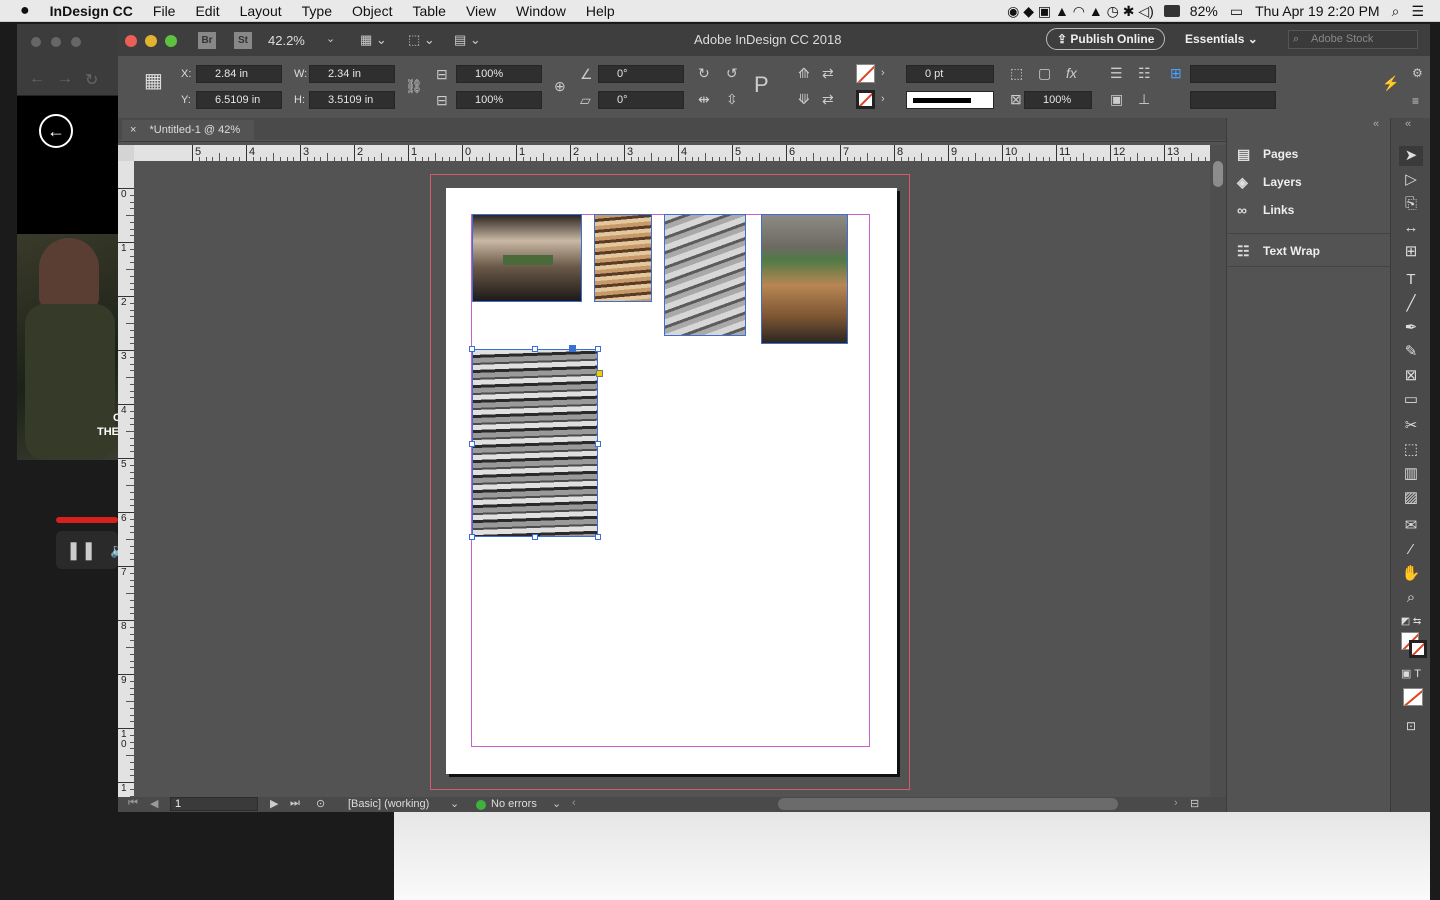 This screenshot has height=900, width=1440. What do you see at coordinates (804, 73) in the screenshot?
I see `select-container-icon: ⟰` at bounding box center [804, 73].